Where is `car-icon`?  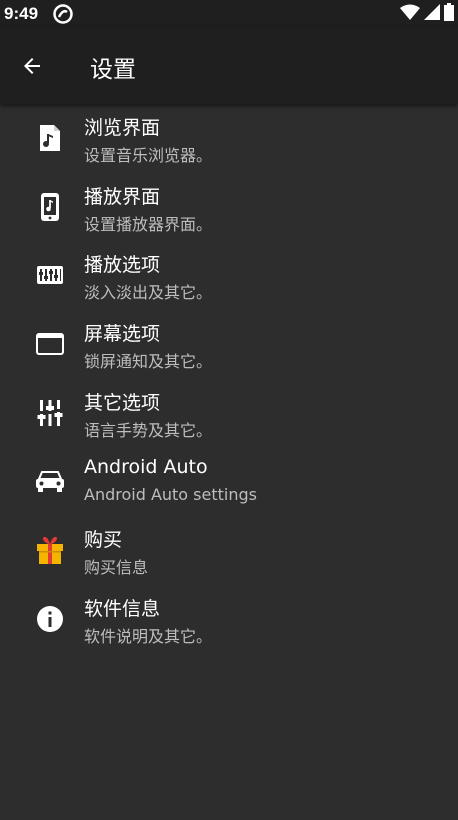 car-icon is located at coordinates (50, 481).